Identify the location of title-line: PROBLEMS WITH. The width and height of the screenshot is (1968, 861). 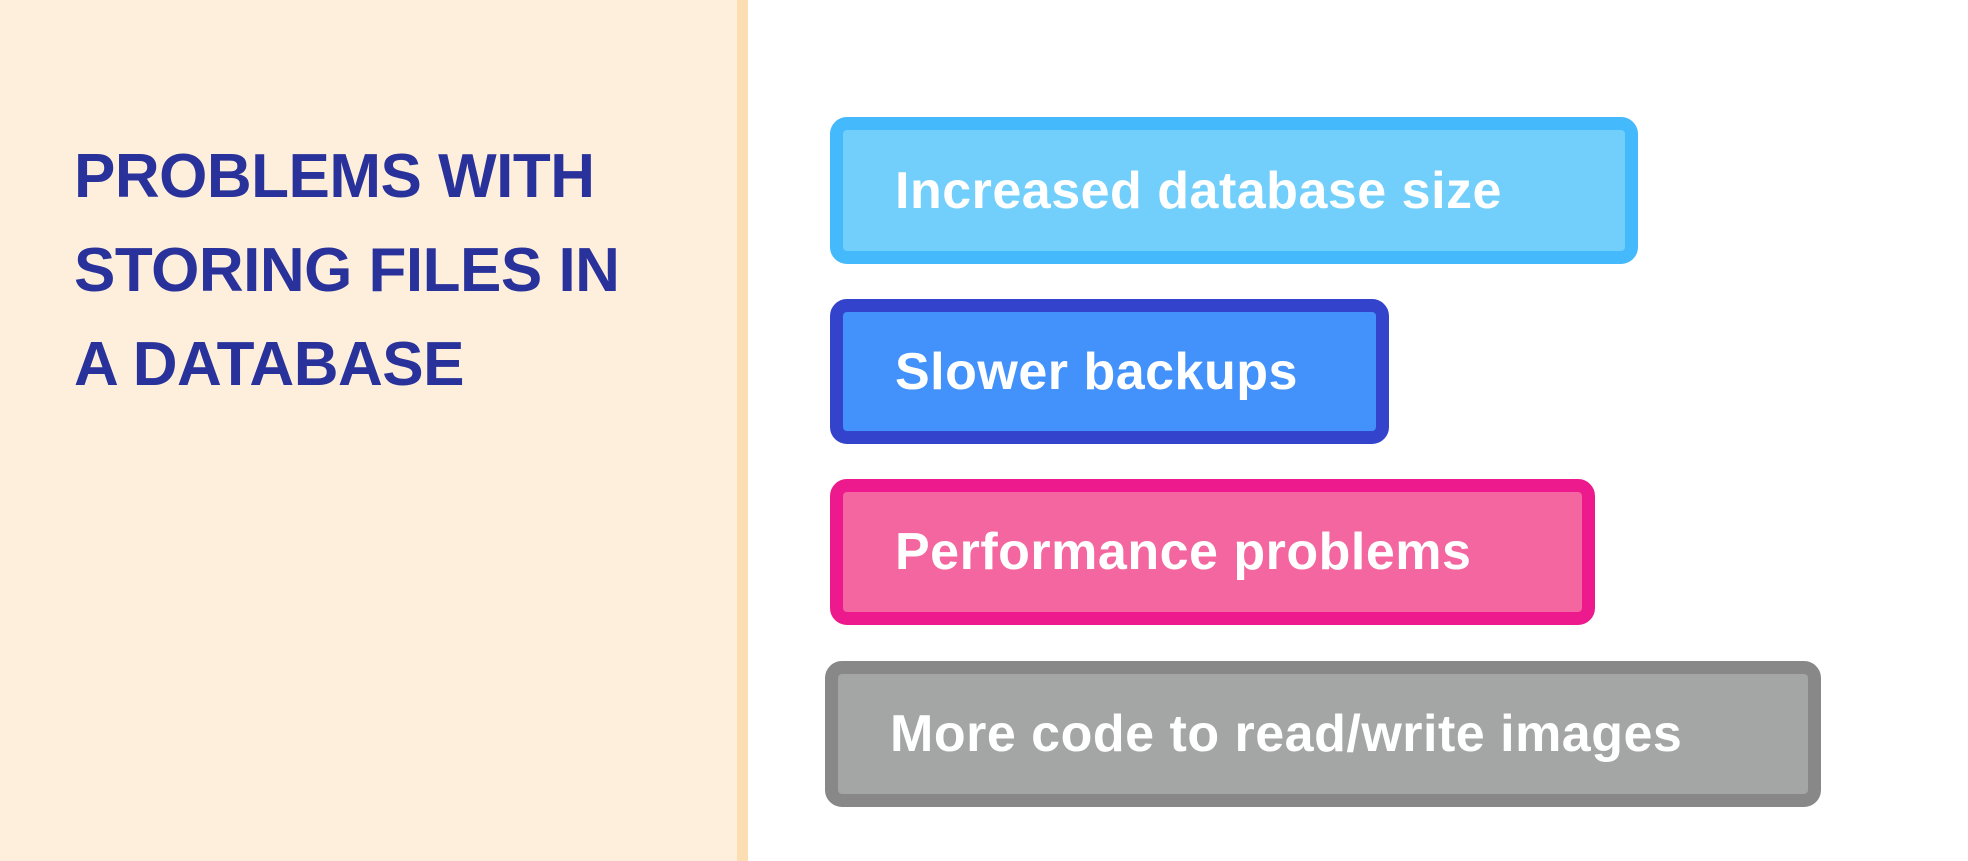
(334, 176).